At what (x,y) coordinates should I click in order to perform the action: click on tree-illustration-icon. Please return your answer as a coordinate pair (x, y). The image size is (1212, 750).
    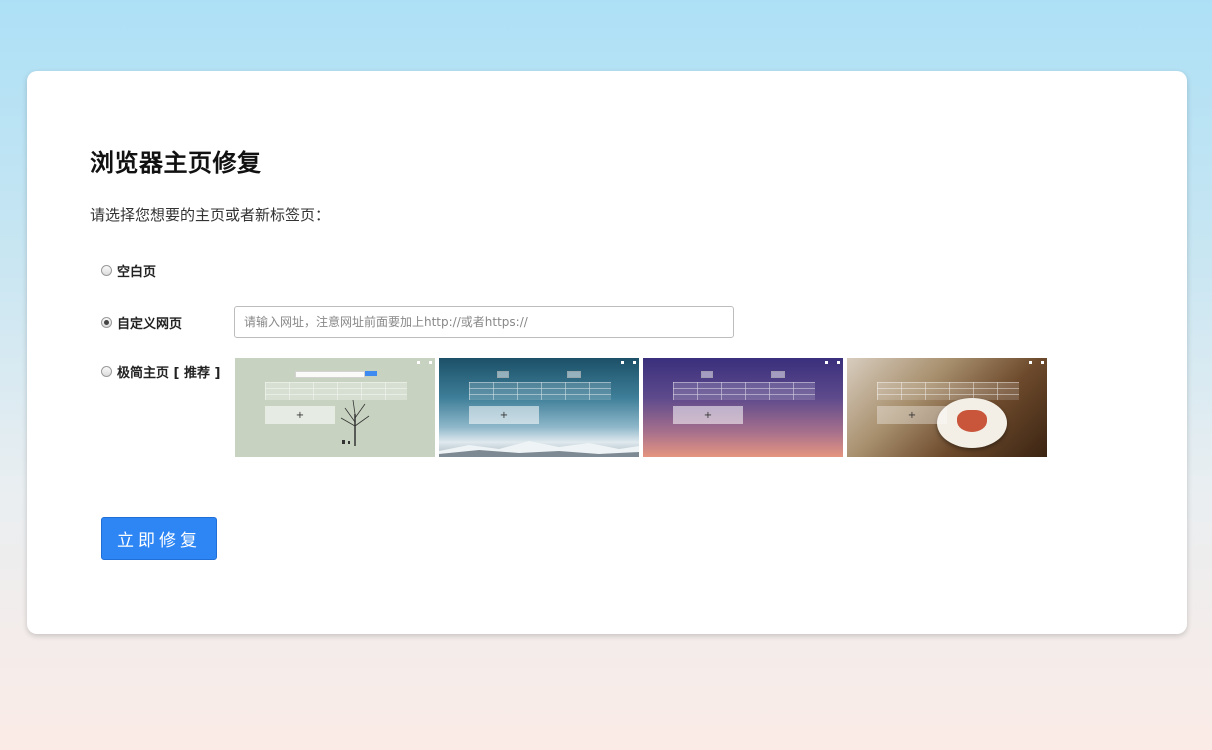
    Looking at the image, I should click on (355, 422).